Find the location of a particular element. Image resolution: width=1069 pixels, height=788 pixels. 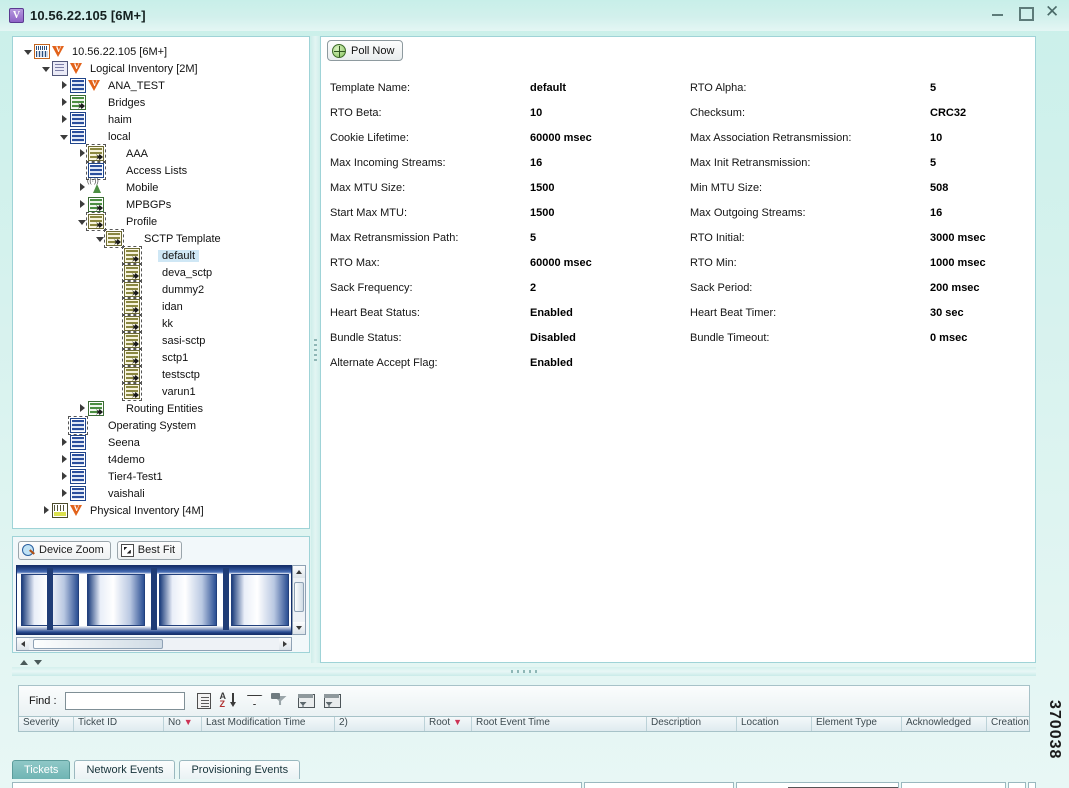

device-chassis-view is located at coordinates (154, 600).